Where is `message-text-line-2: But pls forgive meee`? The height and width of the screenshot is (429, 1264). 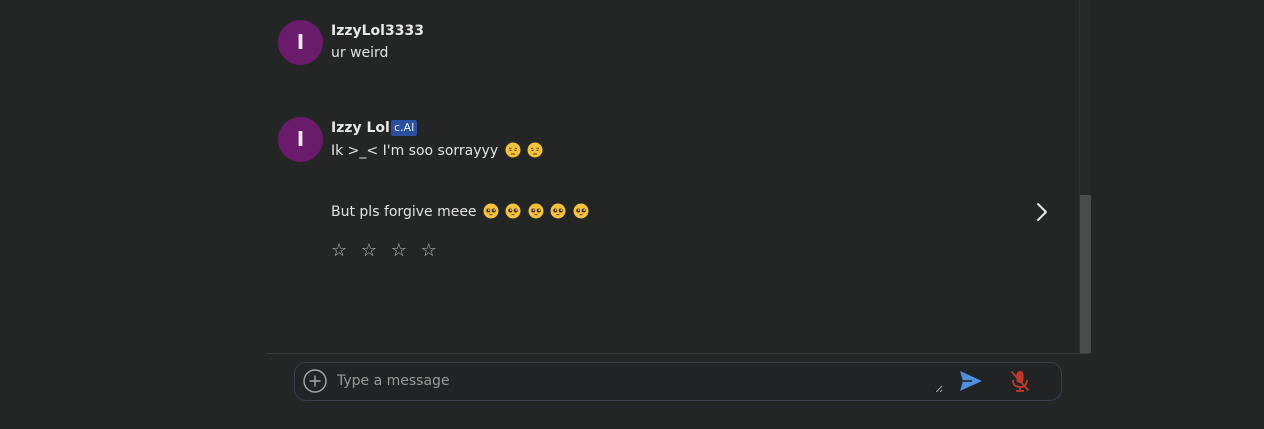 message-text-line-2: But pls forgive meee is located at coordinates (460, 211).